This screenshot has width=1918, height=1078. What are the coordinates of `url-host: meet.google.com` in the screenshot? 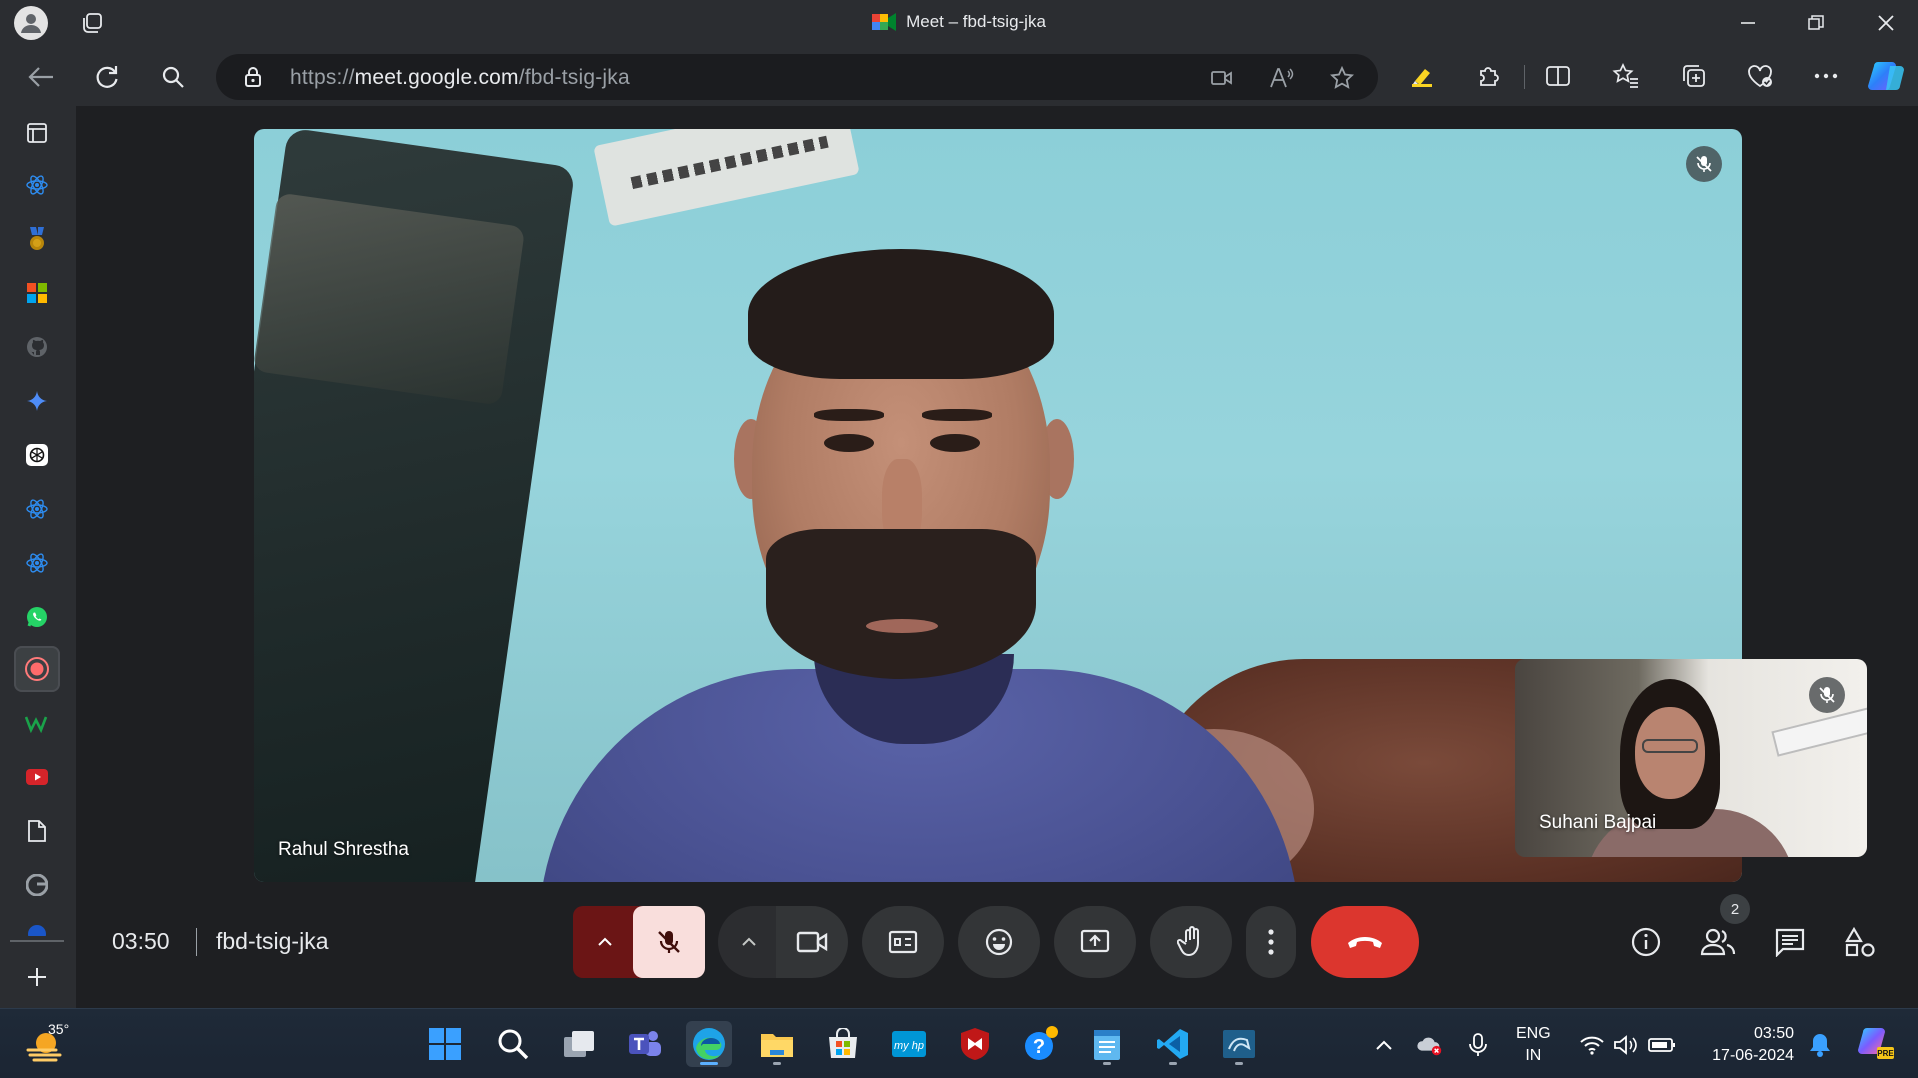 It's located at (436, 77).